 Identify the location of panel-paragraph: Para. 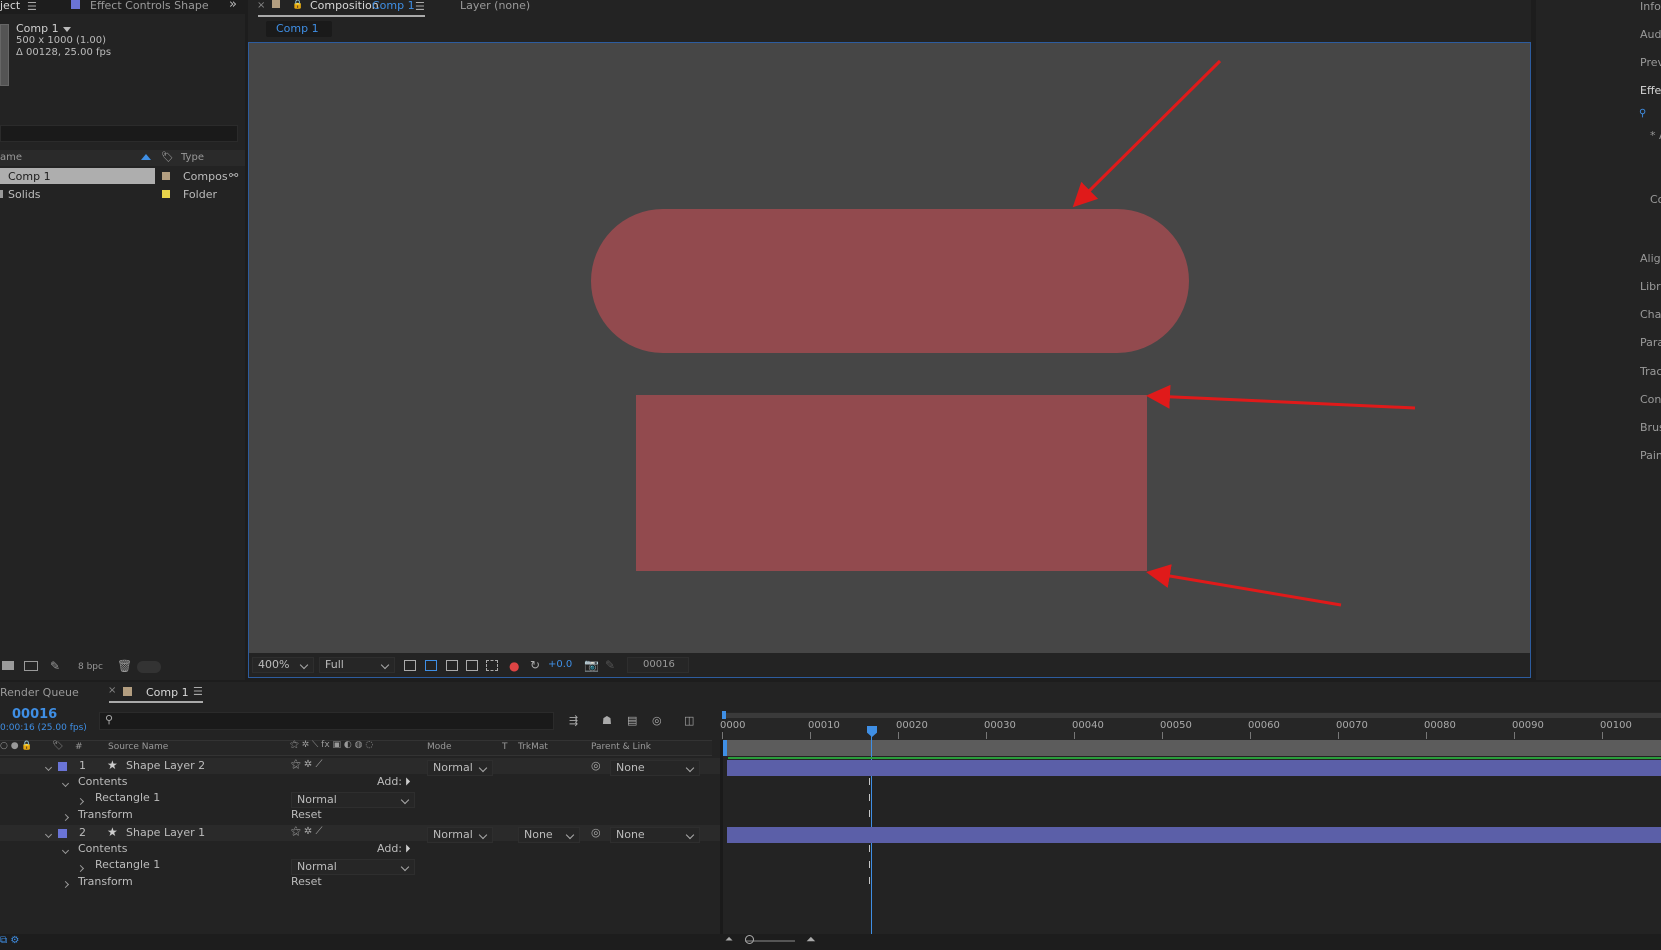
(1650, 342).